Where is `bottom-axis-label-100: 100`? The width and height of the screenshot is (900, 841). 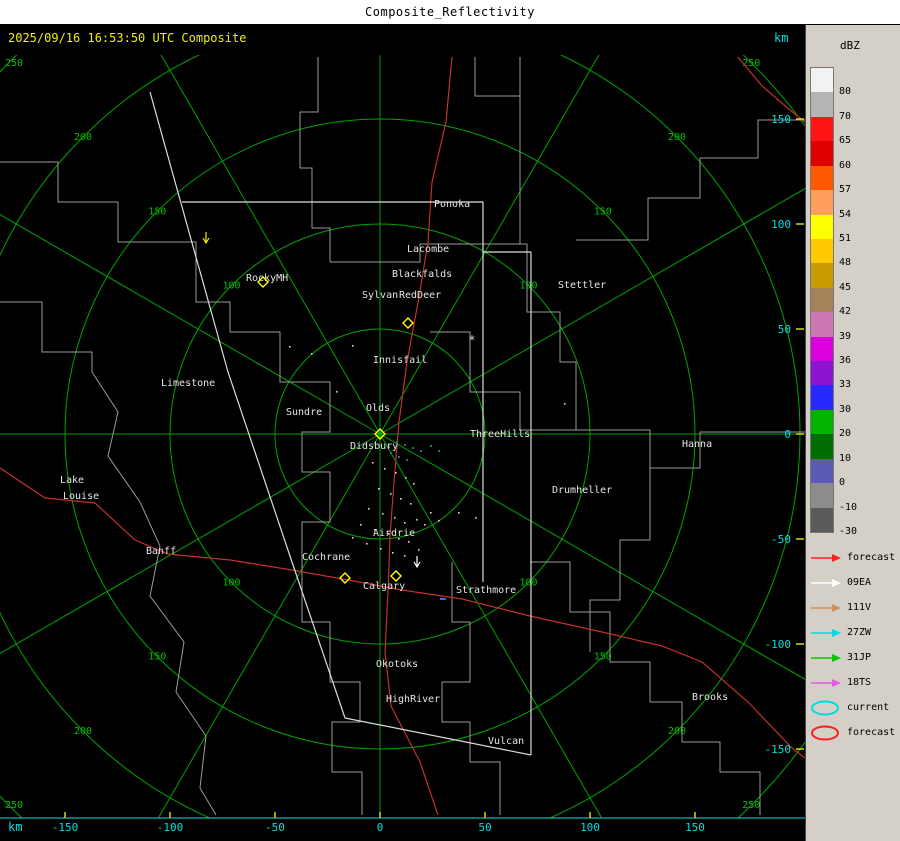
bottom-axis-label-100: 100 is located at coordinates (590, 827).